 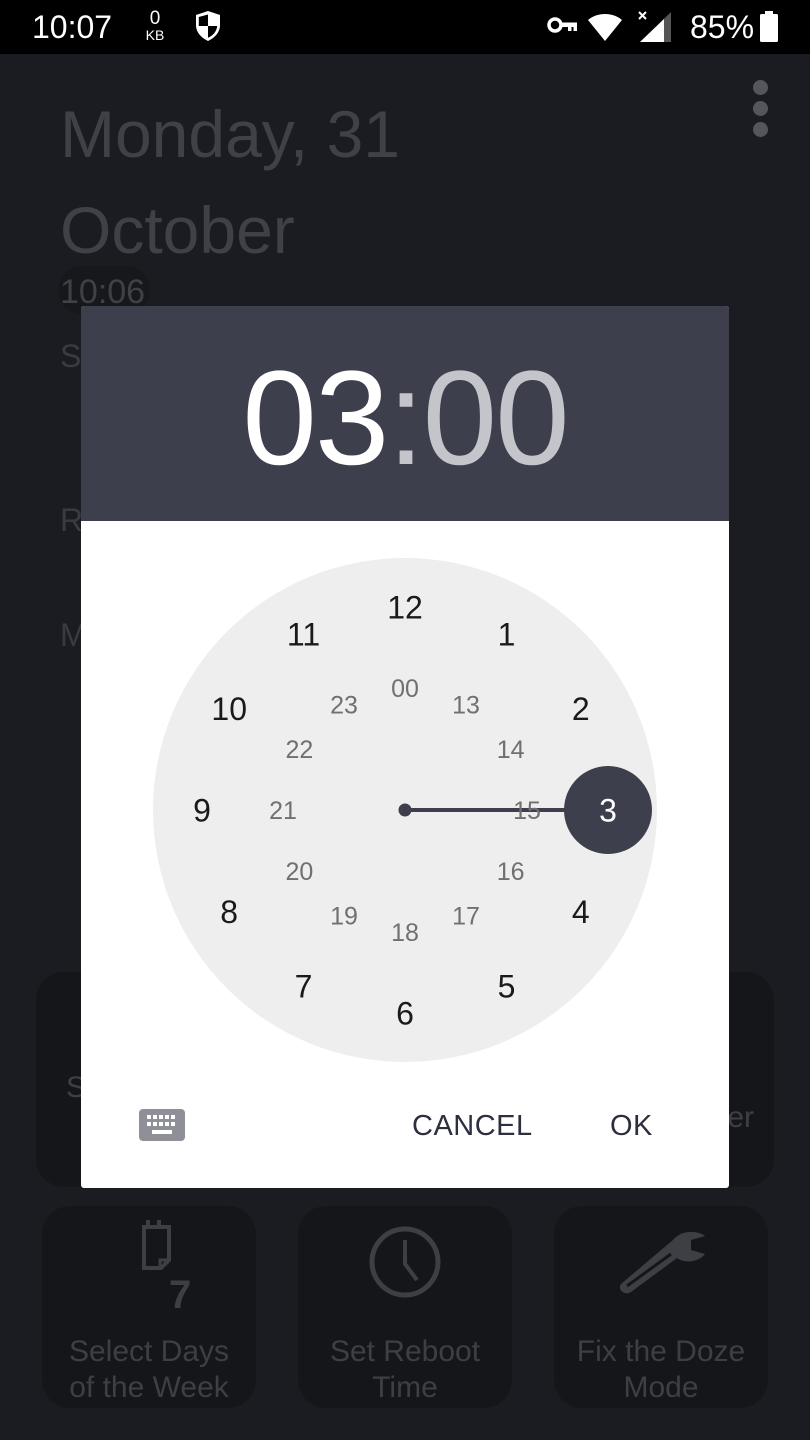 What do you see at coordinates (149, 1370) in the screenshot?
I see `action-card-label: Select Days of the Week` at bounding box center [149, 1370].